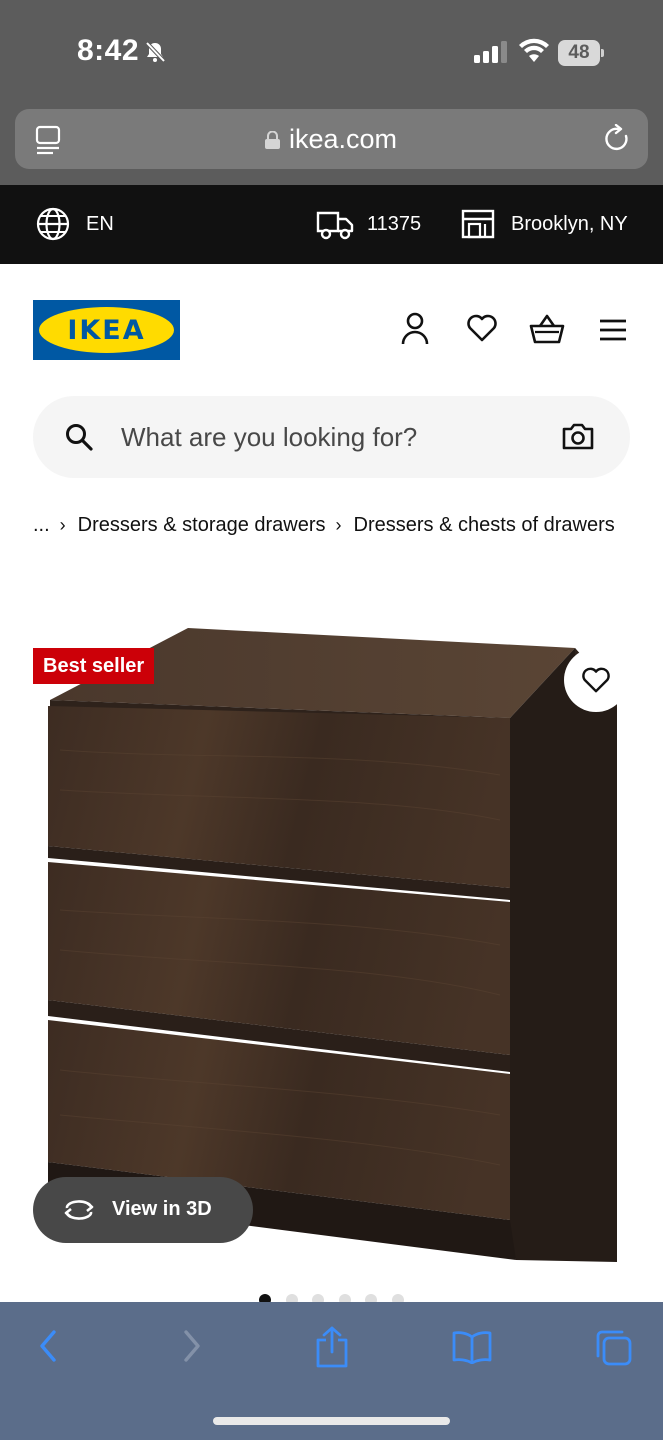  Describe the element at coordinates (94, 666) in the screenshot. I see `best-seller-badge: Best seller` at that location.